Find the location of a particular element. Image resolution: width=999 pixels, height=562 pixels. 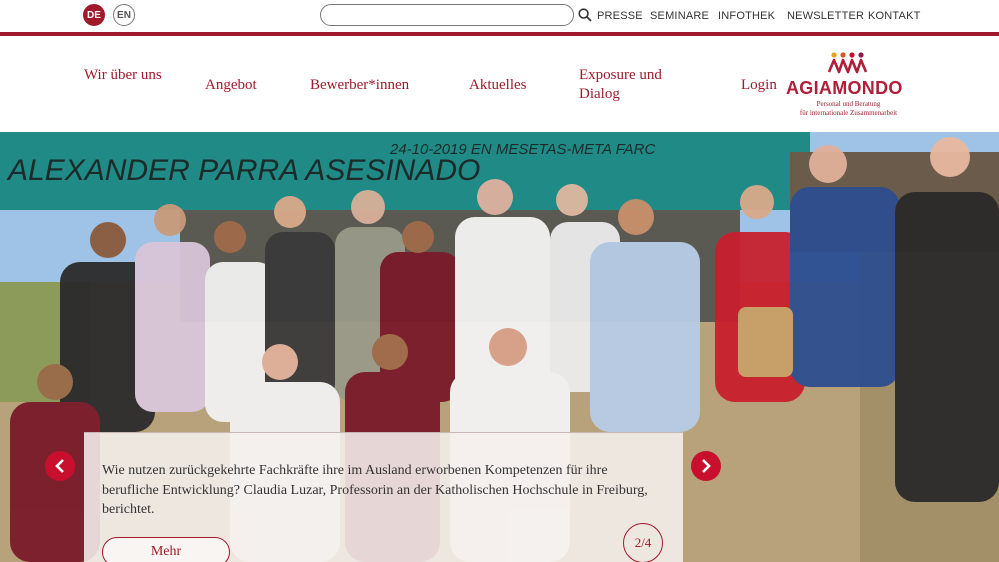

logo-tagline-line1: Personal und Beratung is located at coordinates (848, 104).